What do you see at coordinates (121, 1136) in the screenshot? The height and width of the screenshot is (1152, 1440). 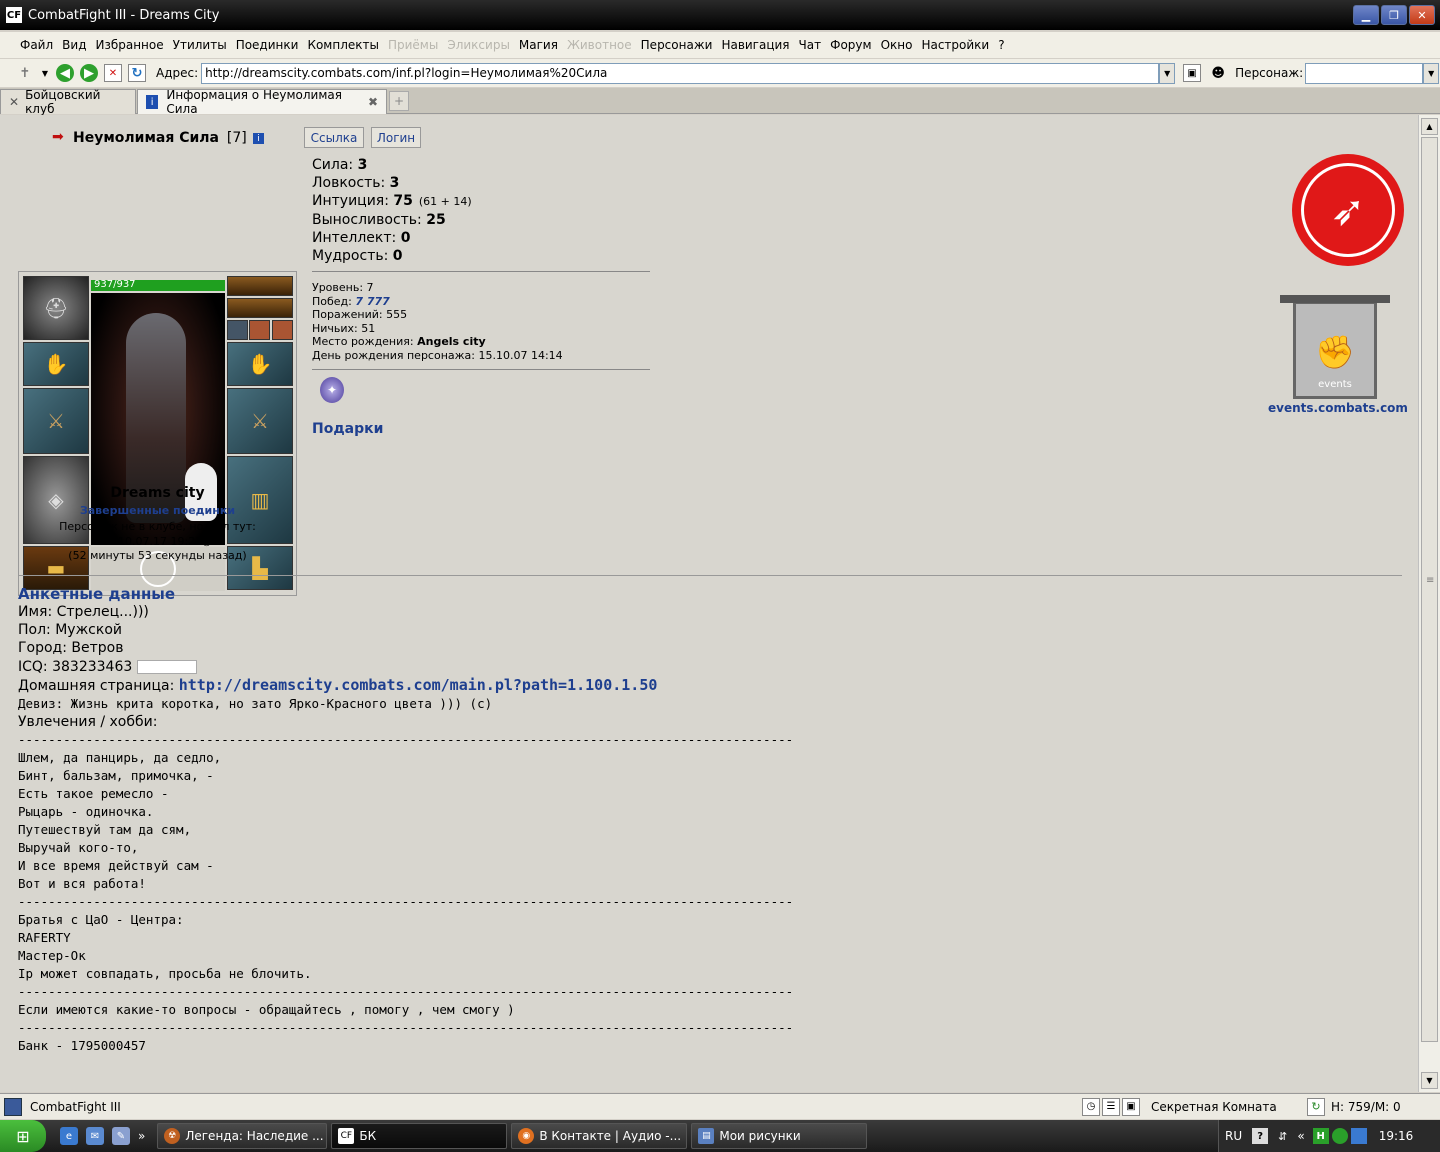 I see `paint-icon: ✎` at bounding box center [121, 1136].